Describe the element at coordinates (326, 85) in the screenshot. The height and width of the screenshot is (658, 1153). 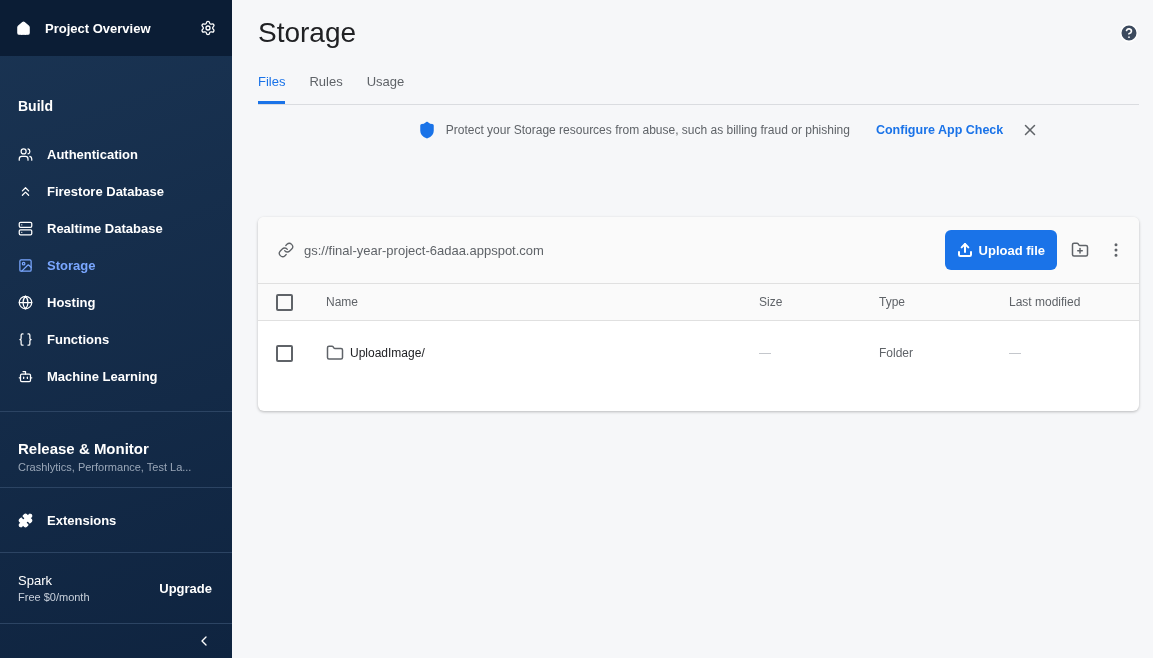
I see `tab: Rules` at that location.